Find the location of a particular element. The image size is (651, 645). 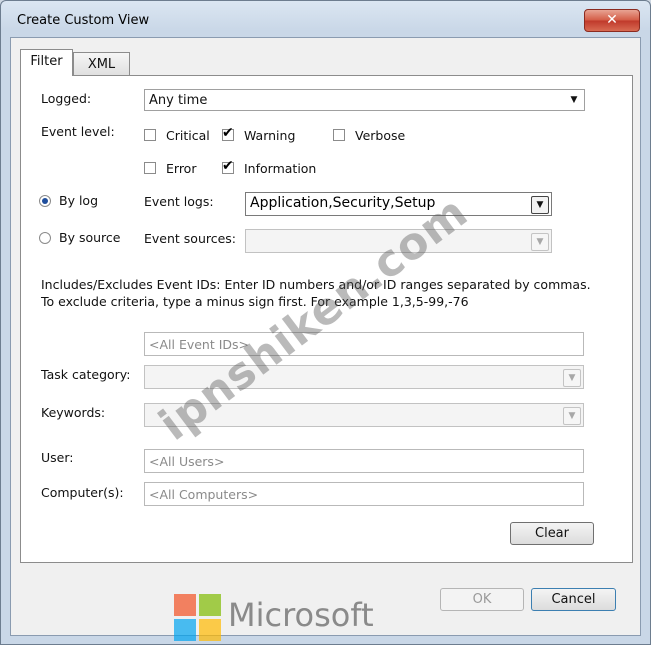

warning-label: Warning is located at coordinates (270, 135).